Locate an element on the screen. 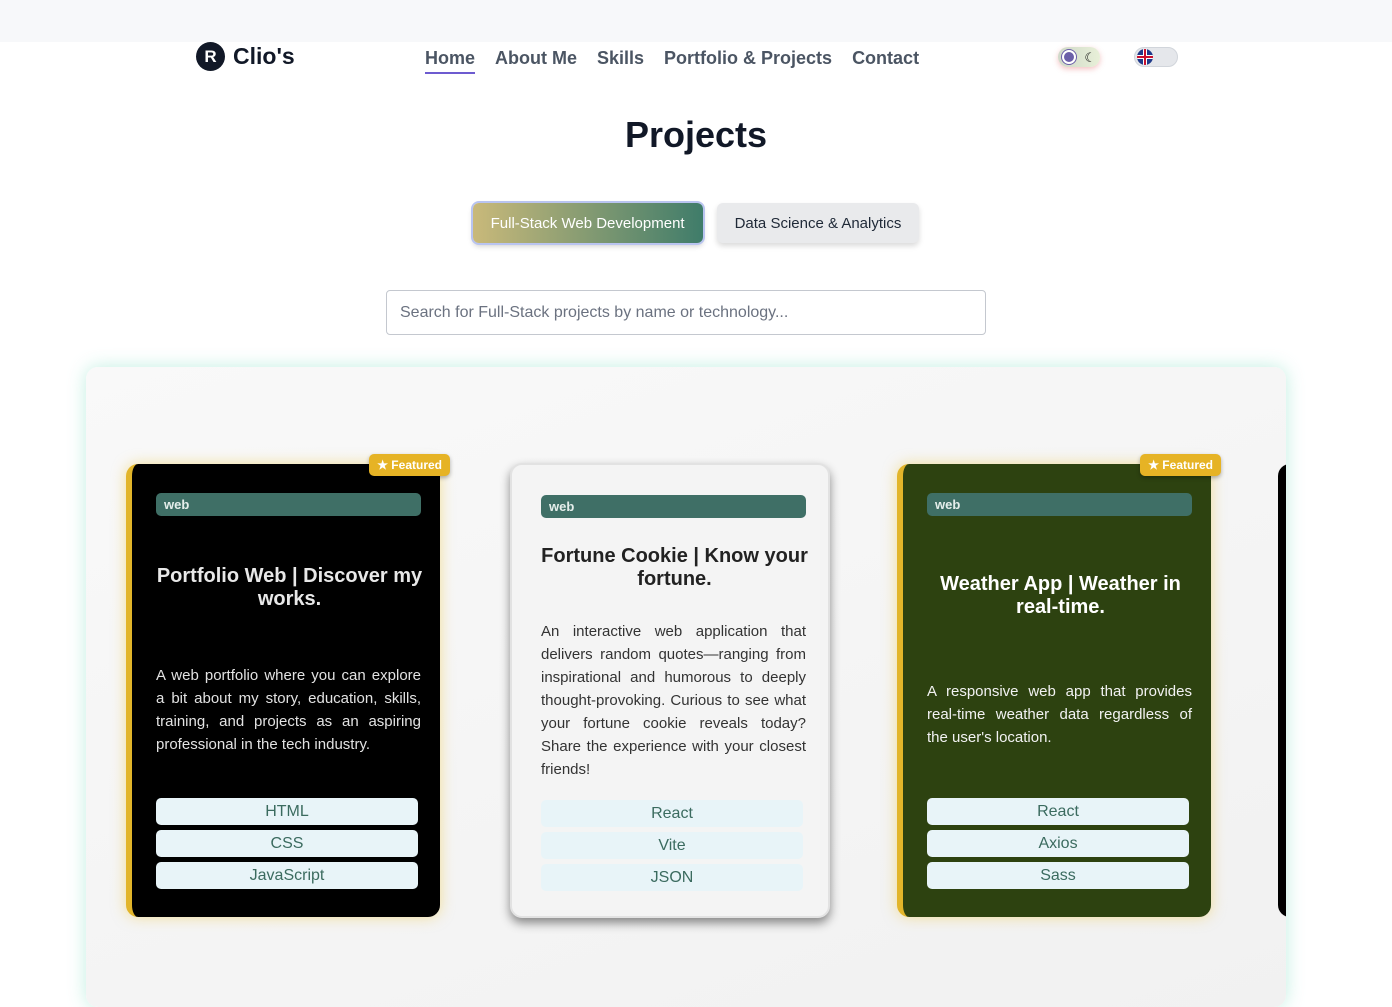 The width and height of the screenshot is (1392, 1007). logo: R Clio's is located at coordinates (245, 56).